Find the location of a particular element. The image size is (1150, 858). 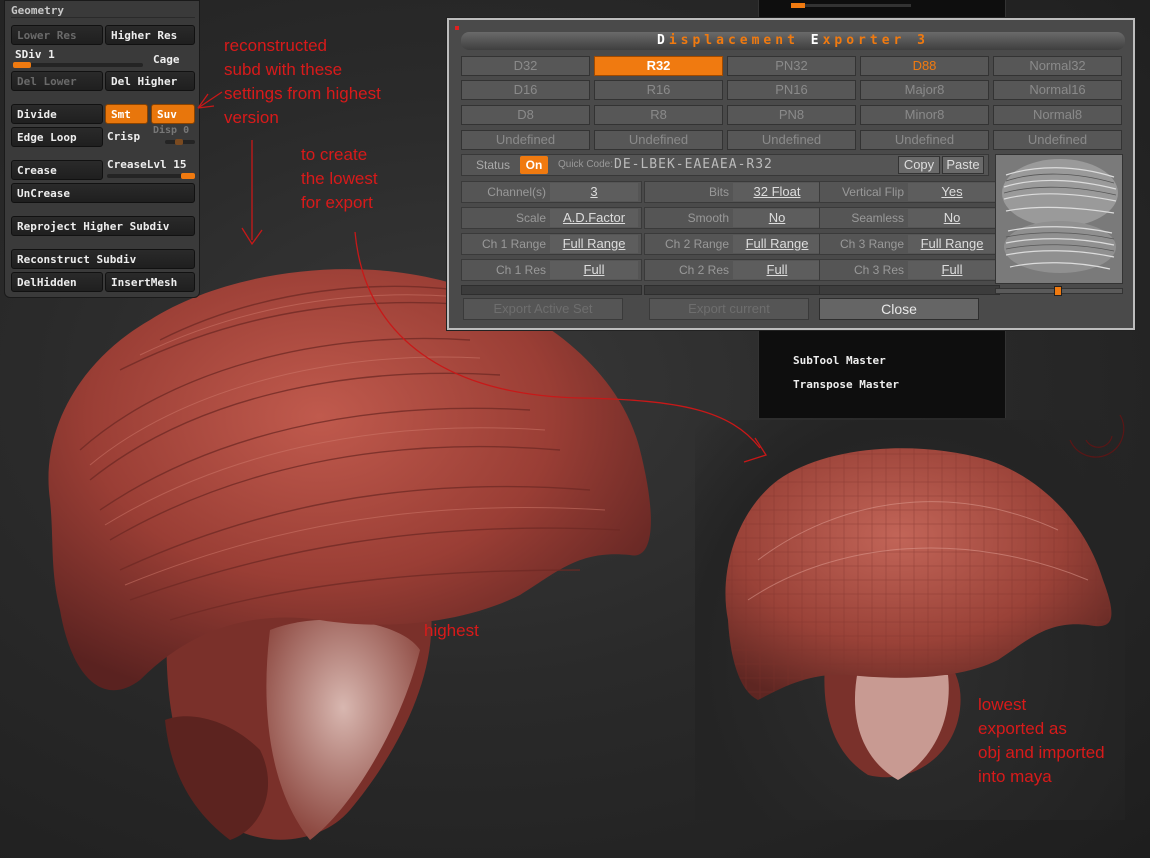

preview-slider-knob is located at coordinates (1058, 291).